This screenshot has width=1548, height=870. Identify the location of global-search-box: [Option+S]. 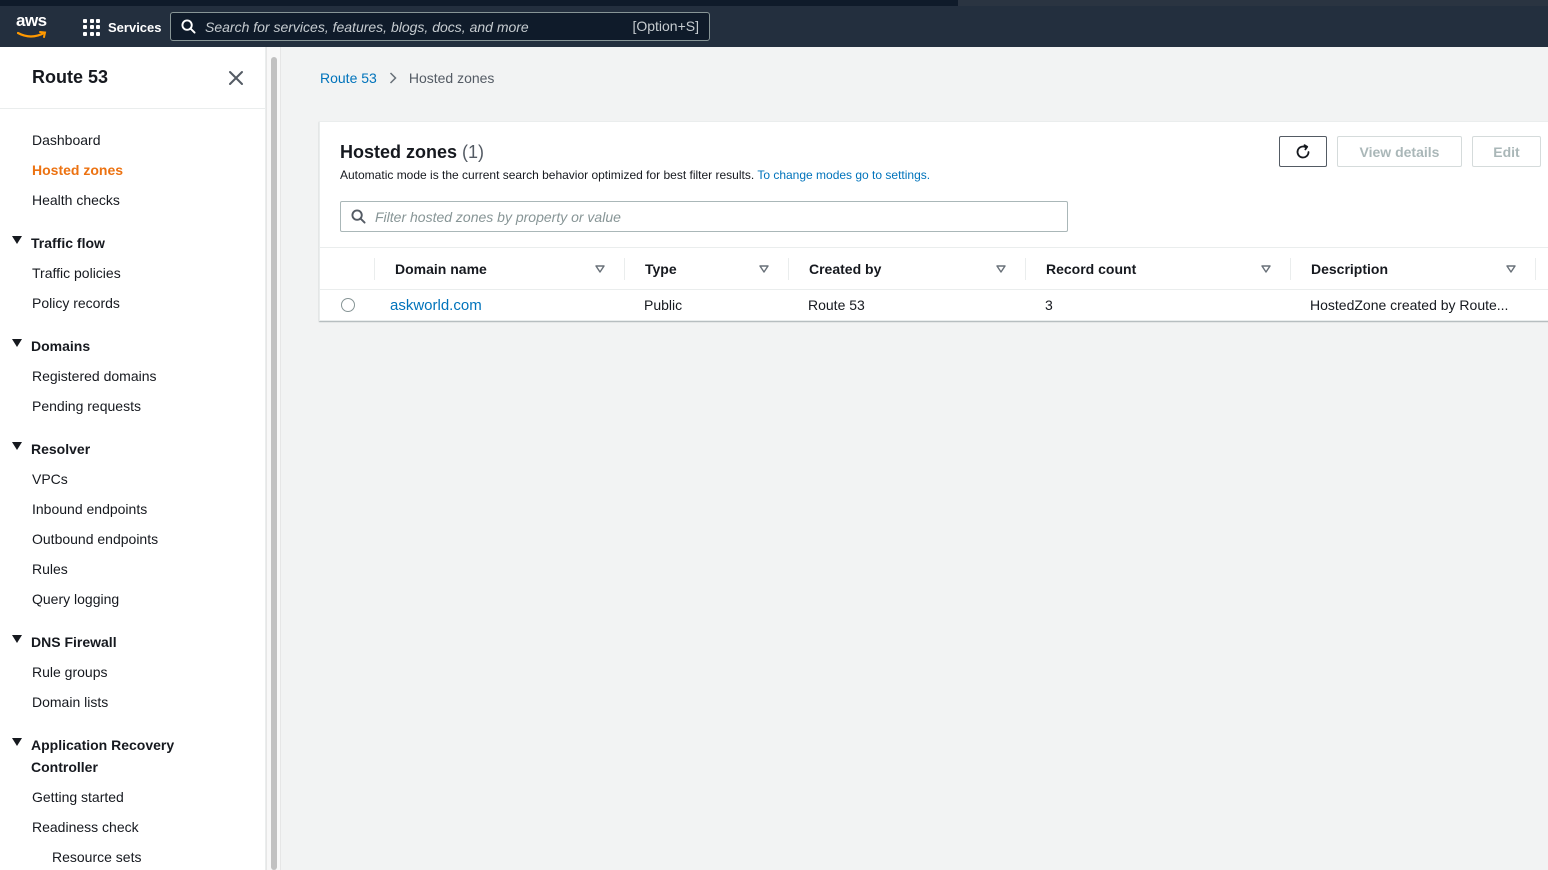
(440, 26).